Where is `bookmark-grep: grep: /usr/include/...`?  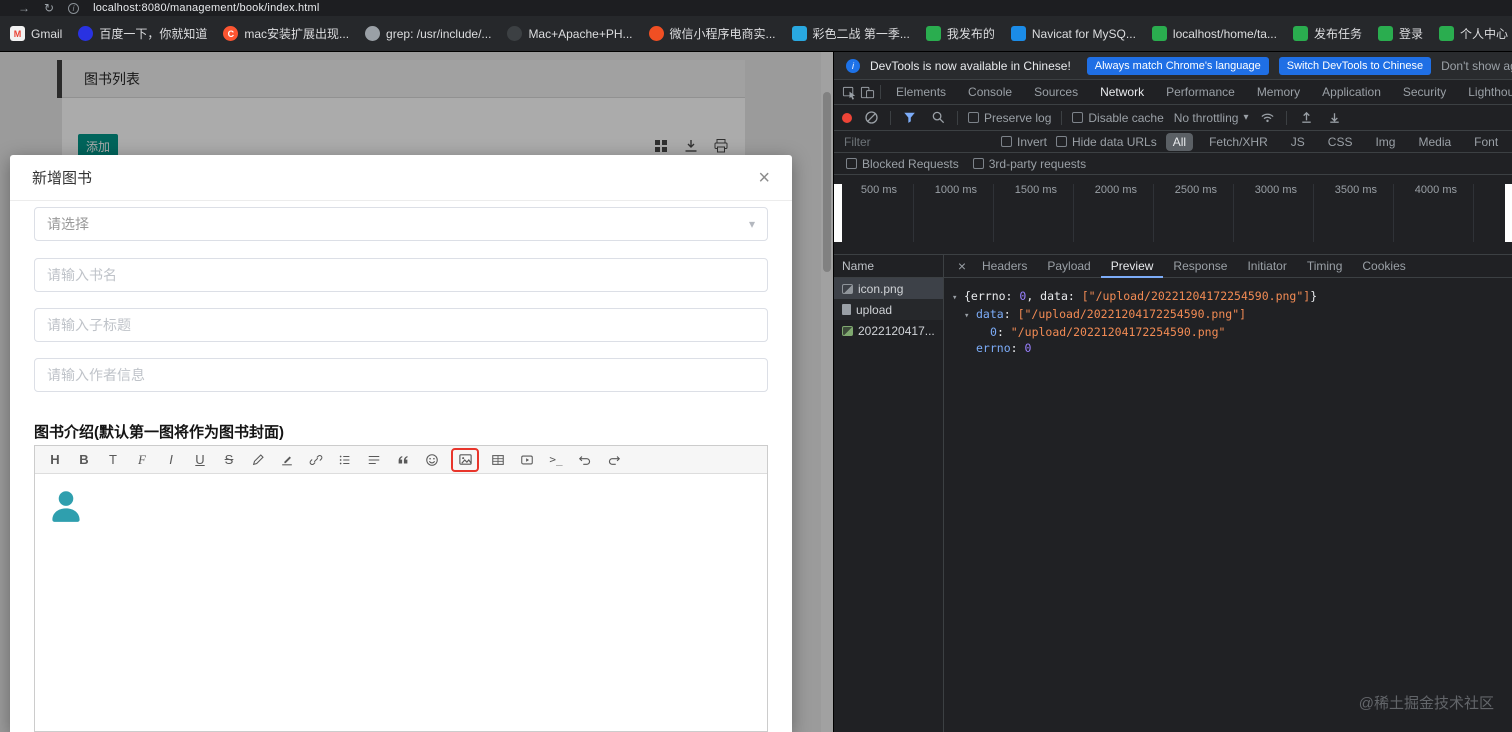
bookmark-grep: grep: /usr/include/... is located at coordinates (428, 33).